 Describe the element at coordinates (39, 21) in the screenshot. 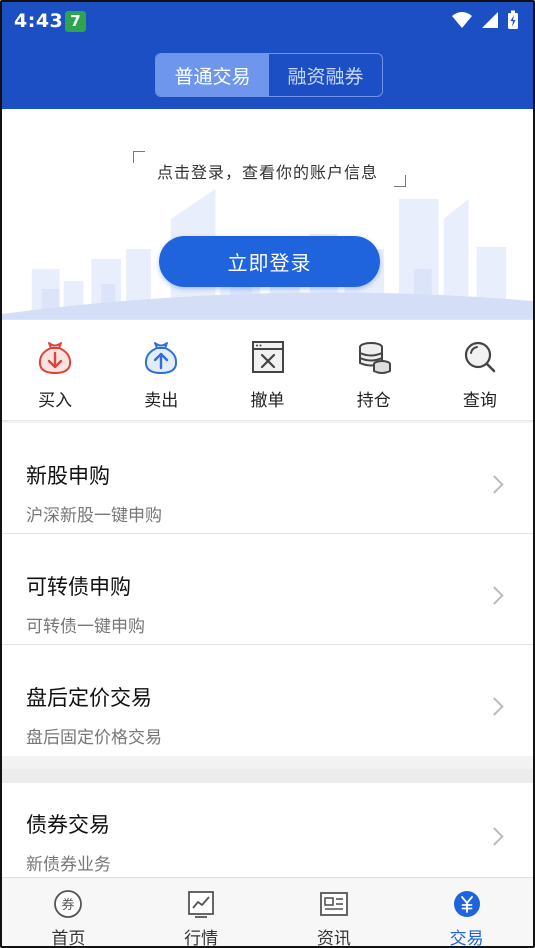

I see `status-time: 4:43` at that location.